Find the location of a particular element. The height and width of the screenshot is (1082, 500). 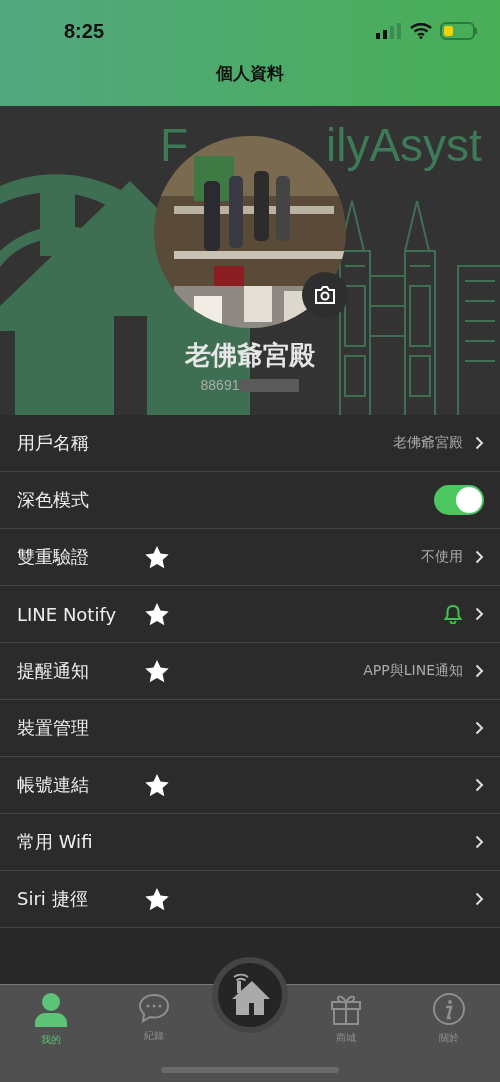

setting-label: Siri 捷徑 is located at coordinates (53, 899).